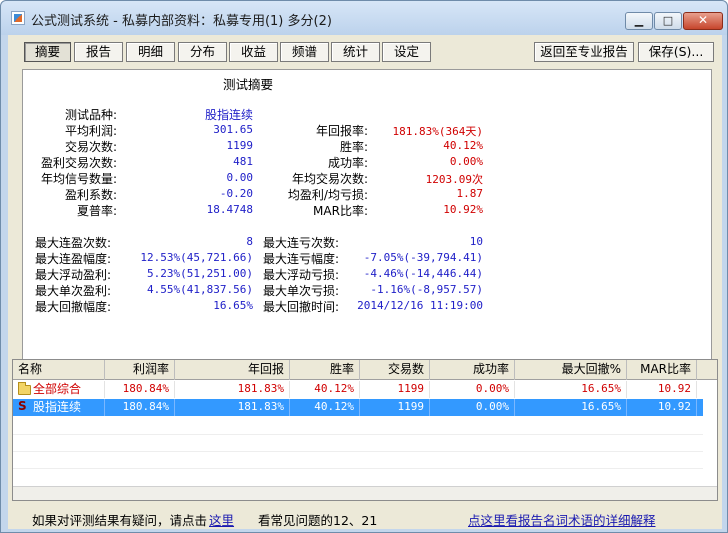 Image resolution: width=728 pixels, height=533 pixels. Describe the element at coordinates (221, 519) in the screenshot. I see `here-link: 这里` at that location.